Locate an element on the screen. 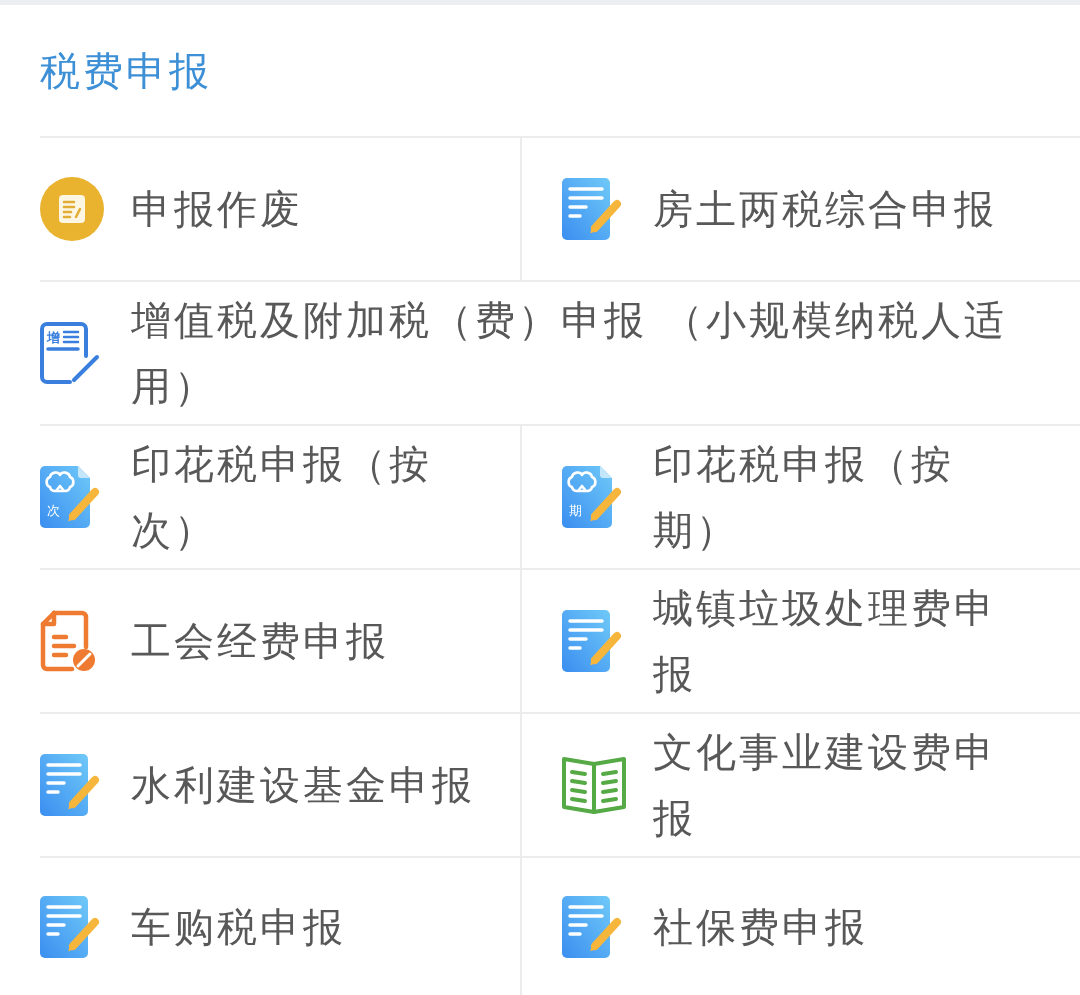 This screenshot has height=995, width=1080. book-icon is located at coordinates (594, 785).